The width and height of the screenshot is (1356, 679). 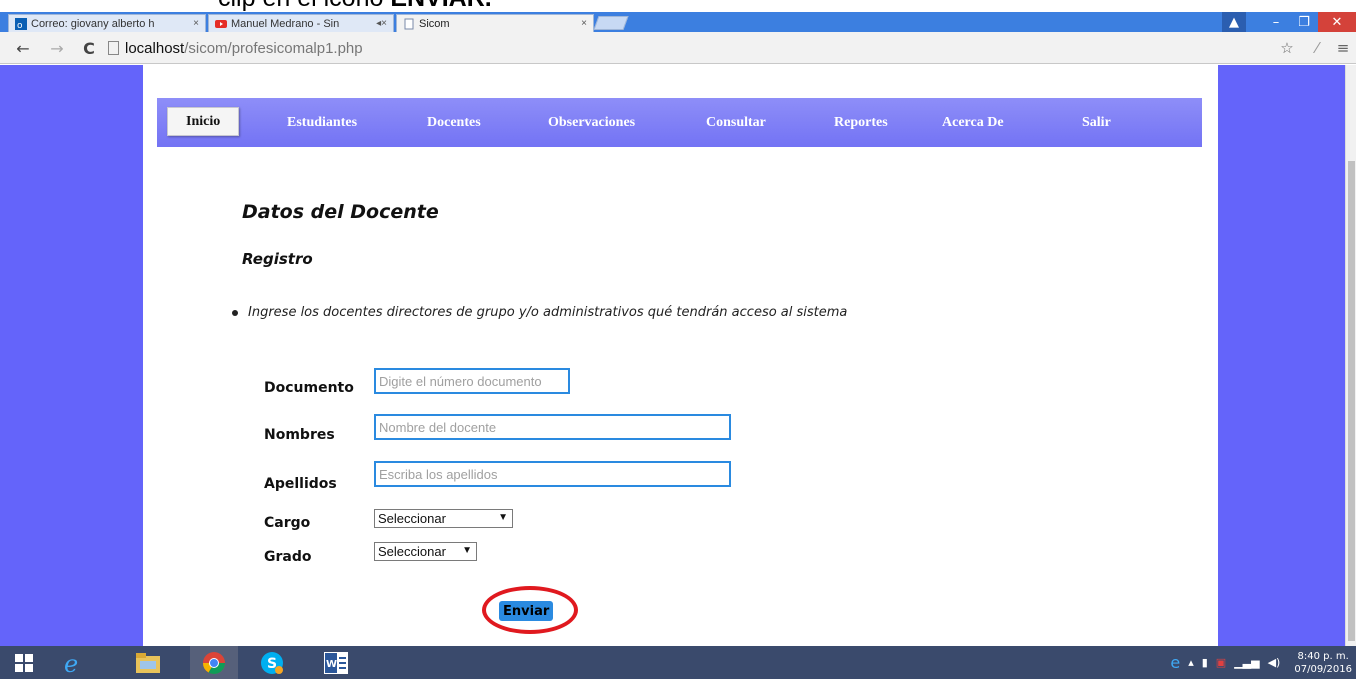 I want to click on page-scrollbar, so click(x=1350, y=355).